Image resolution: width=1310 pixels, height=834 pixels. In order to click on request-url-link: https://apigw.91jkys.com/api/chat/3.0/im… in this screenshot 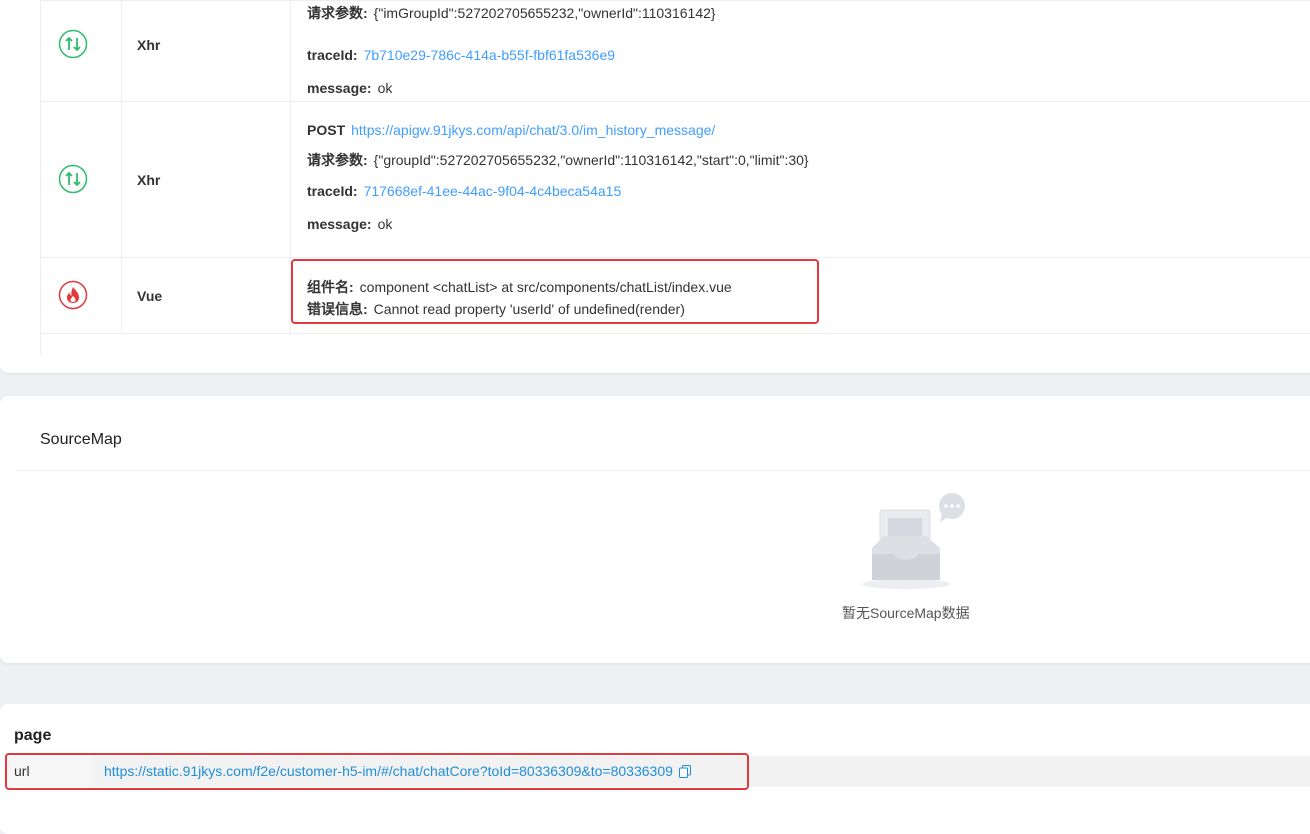, I will do `click(533, 130)`.